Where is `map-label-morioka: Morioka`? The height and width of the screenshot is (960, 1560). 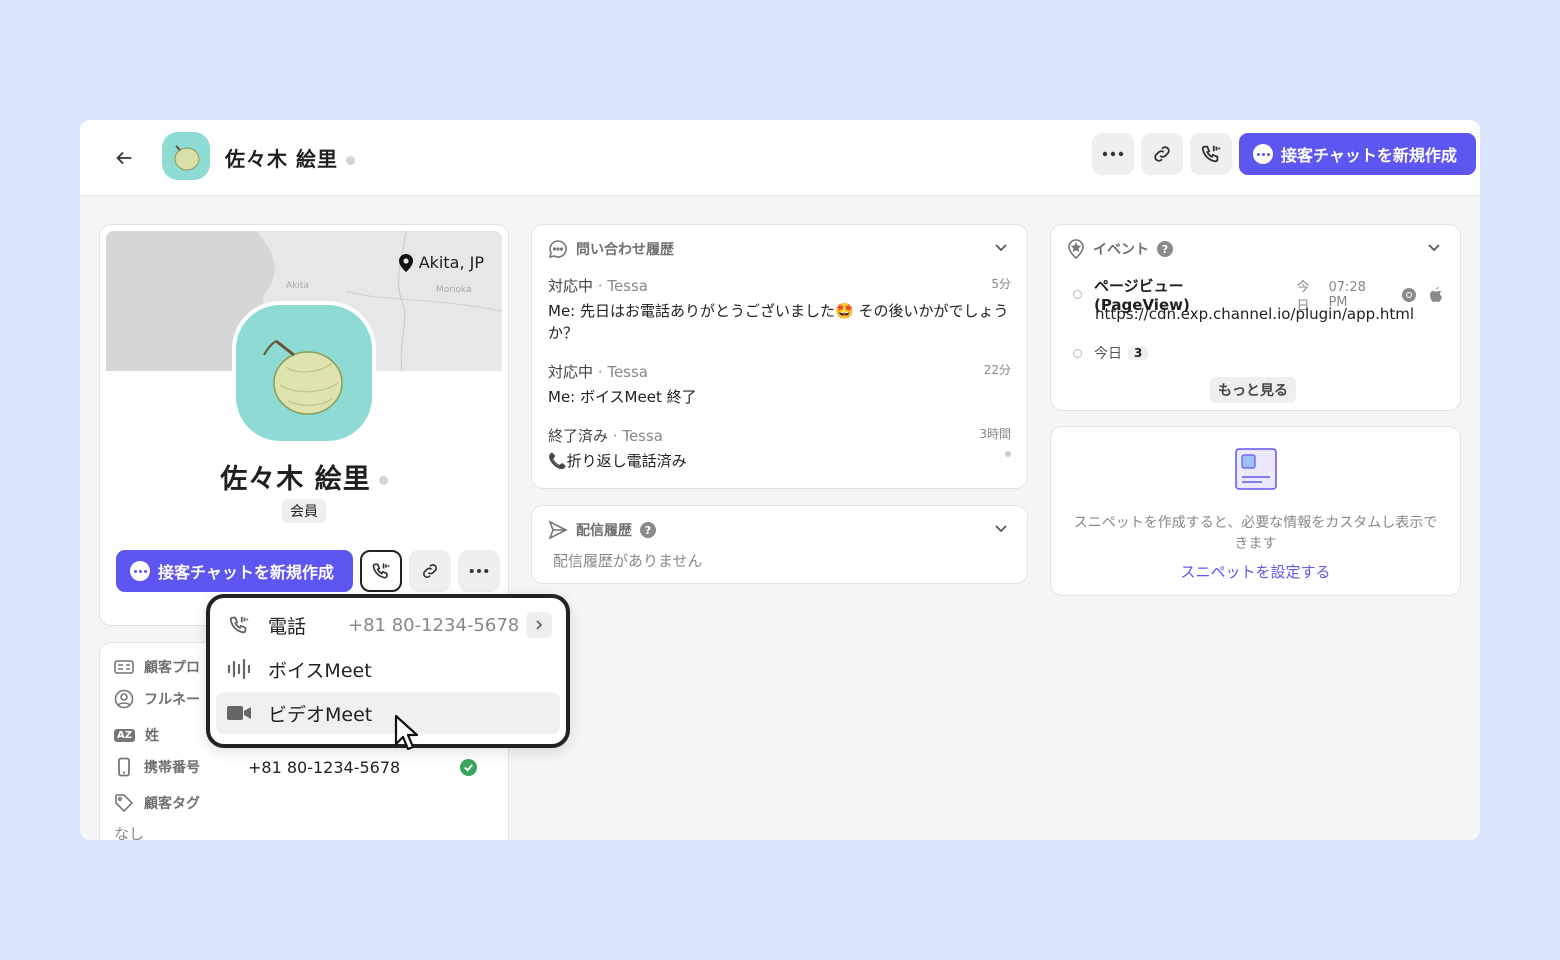 map-label-morioka: Morioka is located at coordinates (454, 290).